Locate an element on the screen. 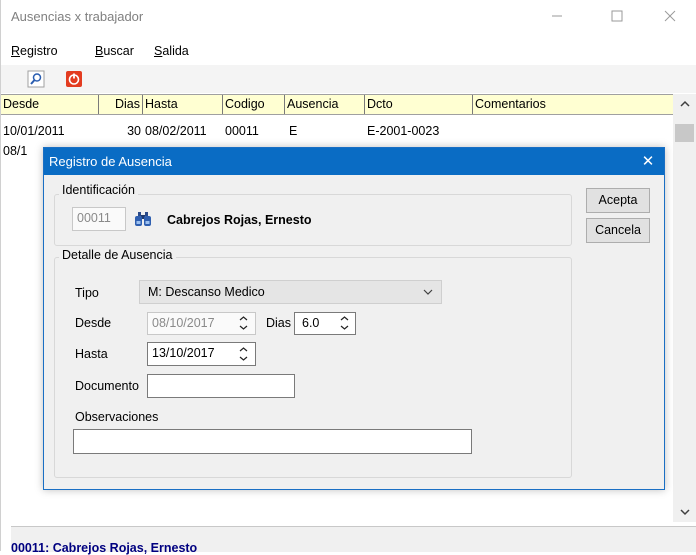 Image resolution: width=696 pixels, height=555 pixels. hasta-label: Hasta is located at coordinates (91, 354).